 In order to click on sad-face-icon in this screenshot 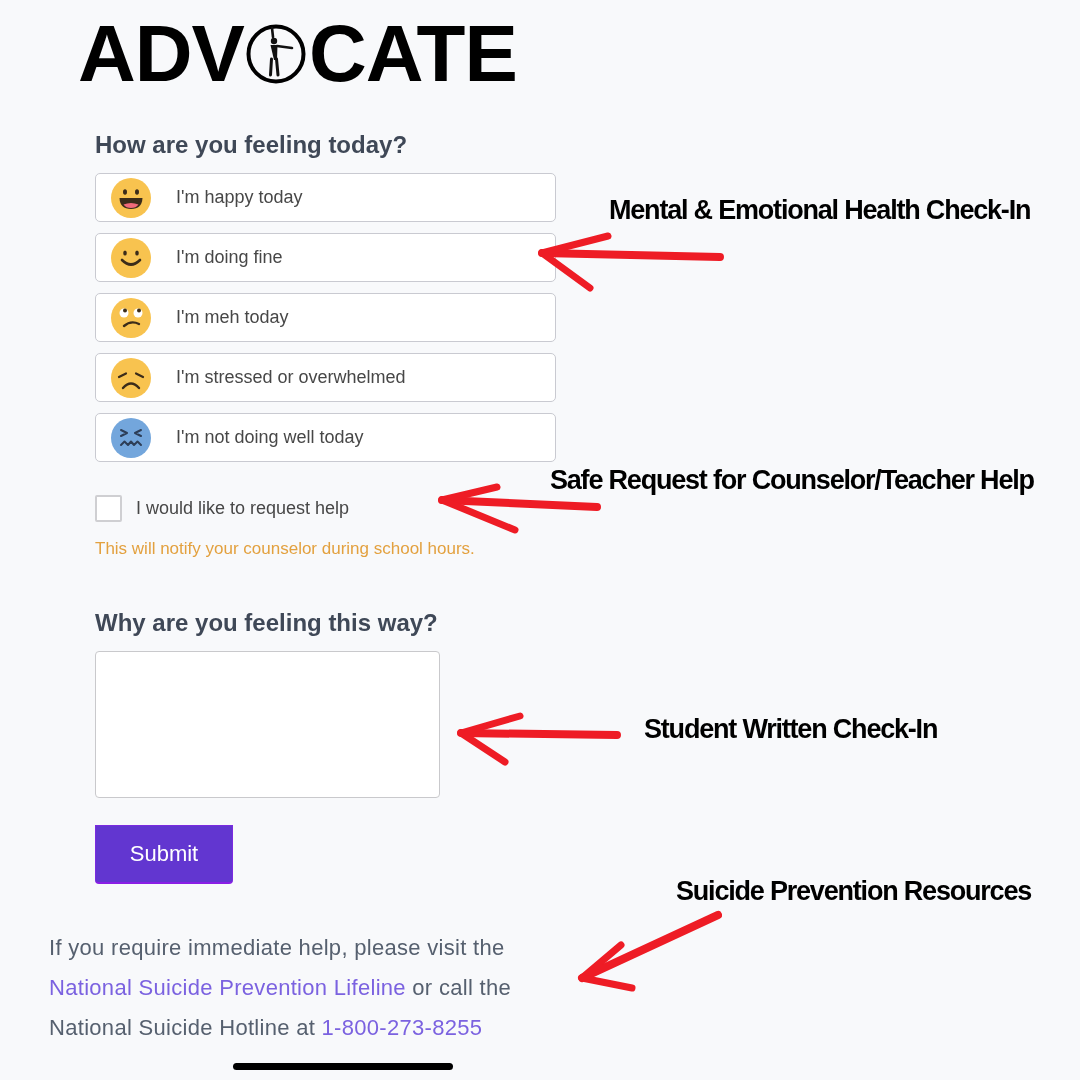, I will do `click(131, 377)`.